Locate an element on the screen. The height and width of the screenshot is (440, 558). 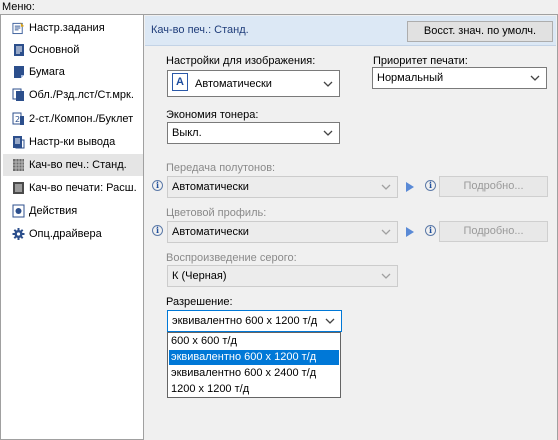
print-priority-label: Приоритет печати: is located at coordinates (420, 61).